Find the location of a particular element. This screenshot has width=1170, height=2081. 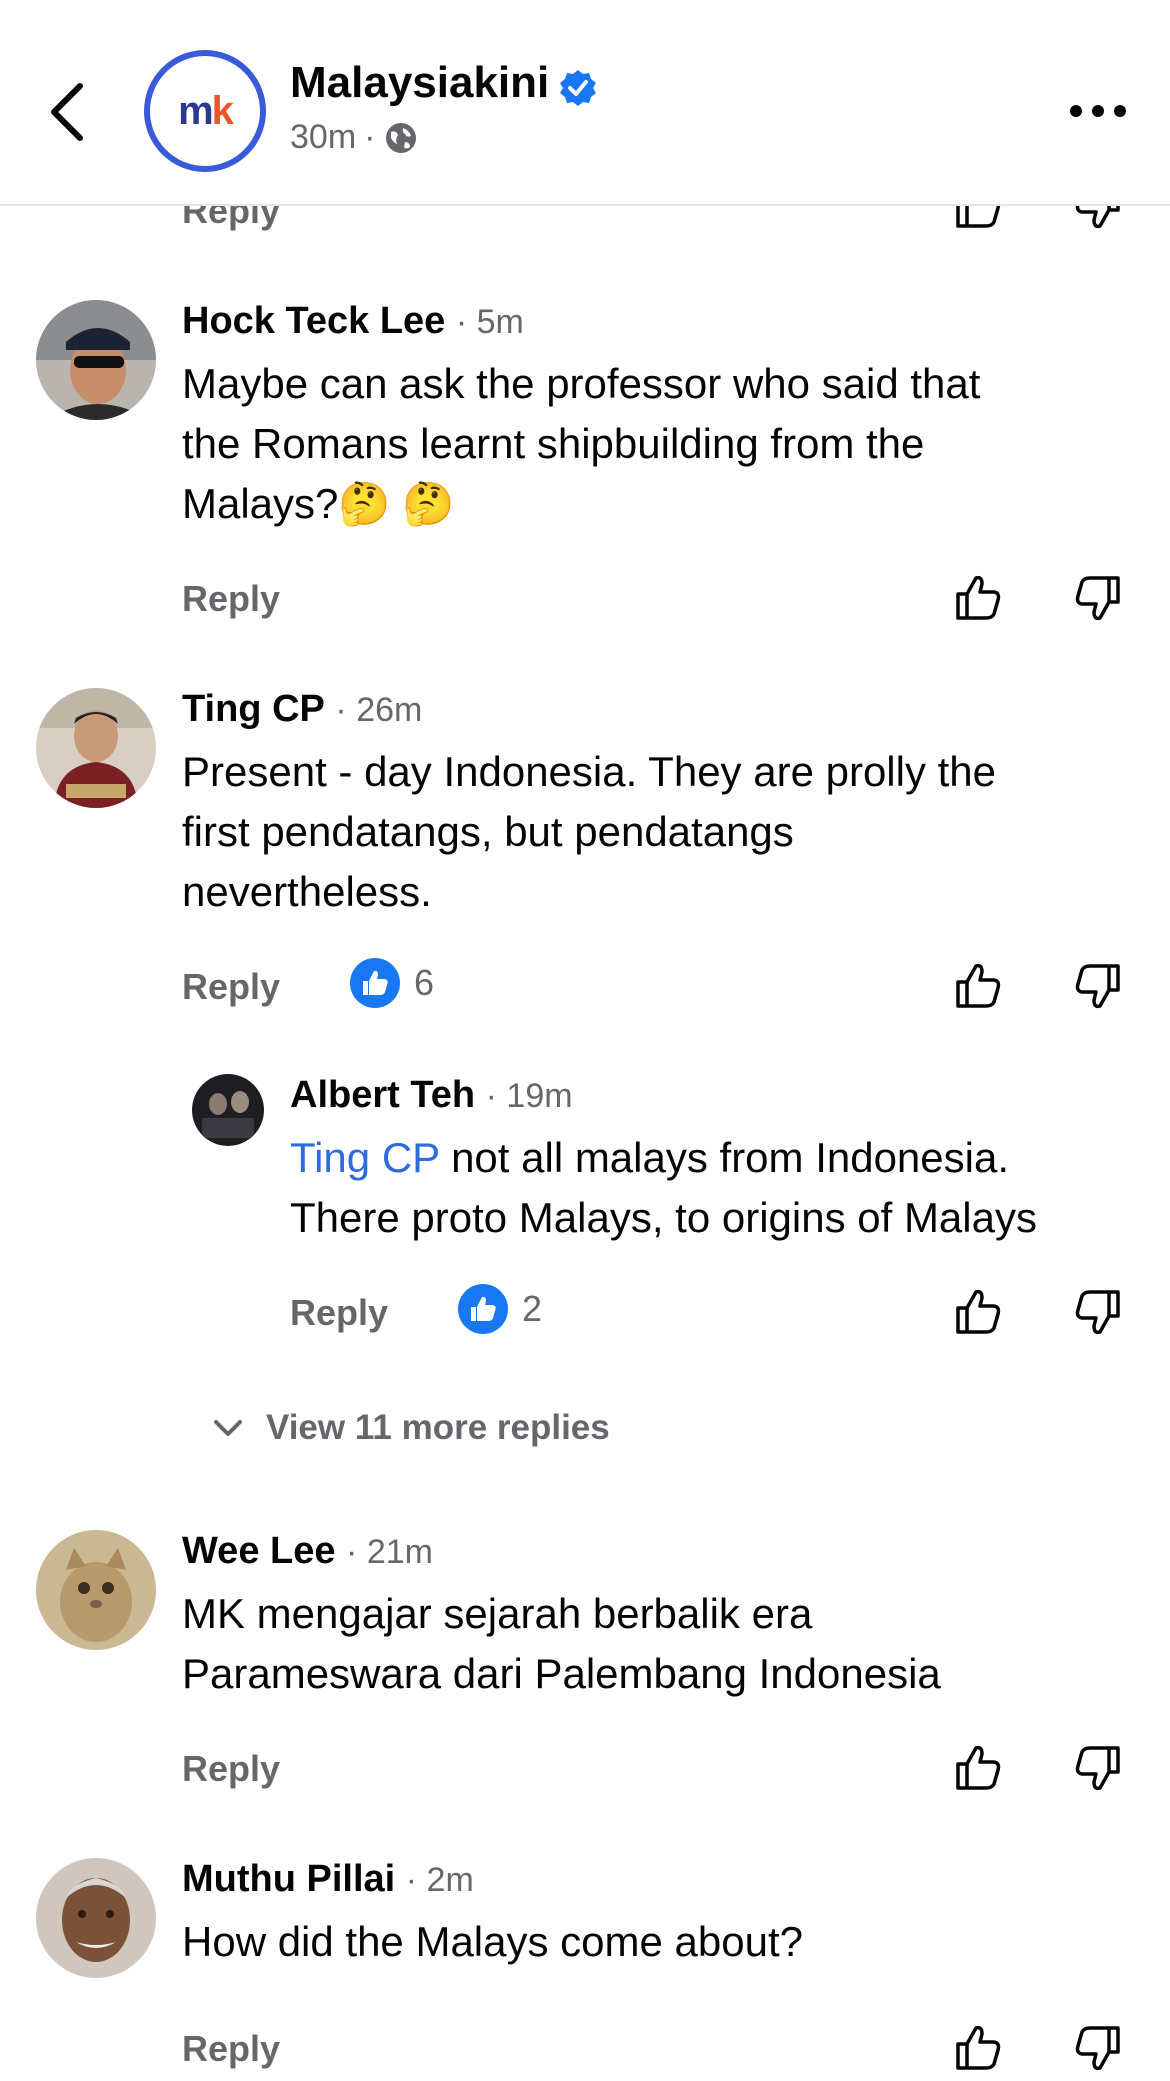

back-arrow-icon is located at coordinates (67, 112).